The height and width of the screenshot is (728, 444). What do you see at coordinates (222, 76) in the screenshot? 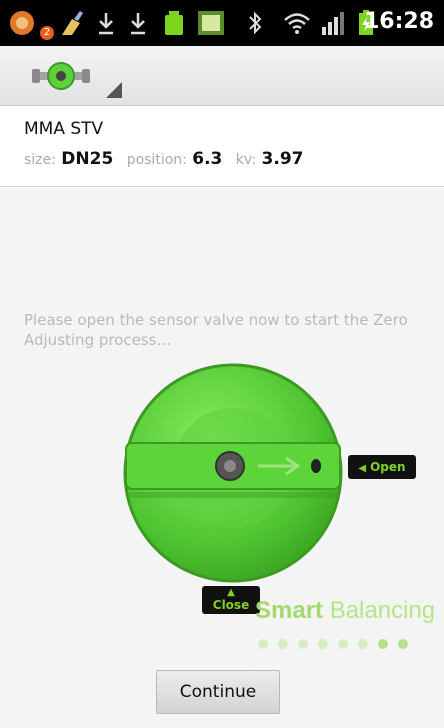
I see `action-bar` at bounding box center [222, 76].